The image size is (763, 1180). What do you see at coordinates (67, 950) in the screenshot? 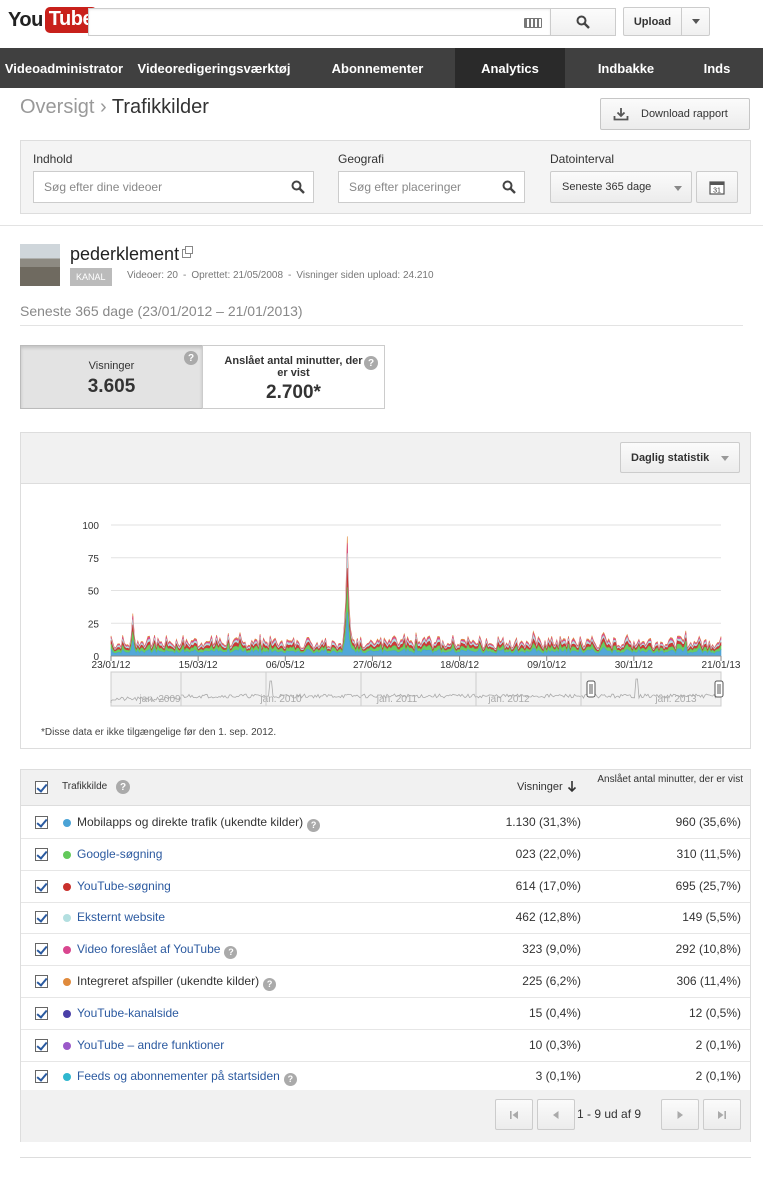
I see `series-color-dot` at bounding box center [67, 950].